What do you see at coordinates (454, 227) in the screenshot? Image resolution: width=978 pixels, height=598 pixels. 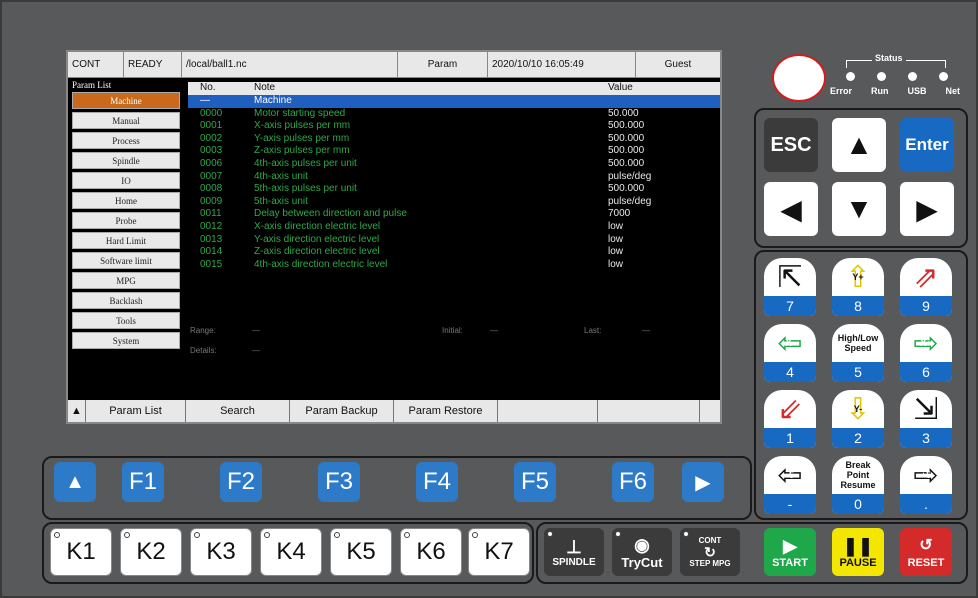 I see `table-row: 0012 X-axis direction electric level low` at bounding box center [454, 227].